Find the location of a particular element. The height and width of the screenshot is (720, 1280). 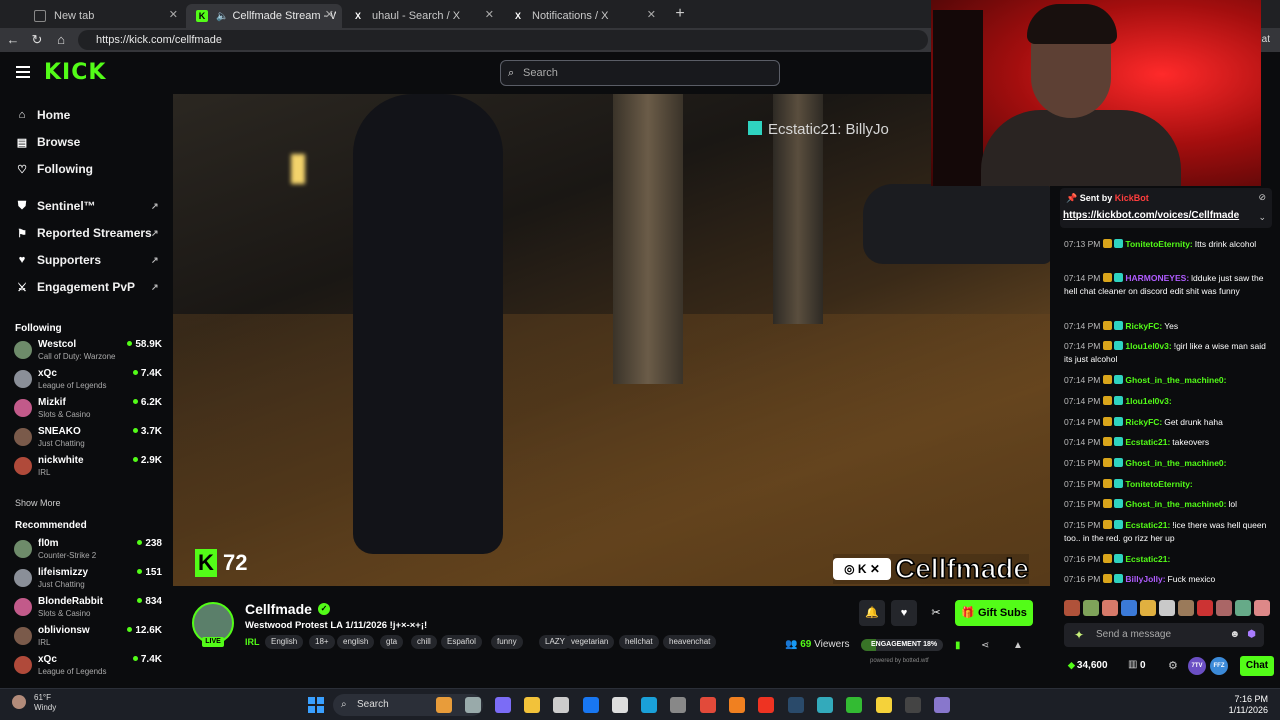

chevron-down-icon: ⌄ is located at coordinates (1262, 217).